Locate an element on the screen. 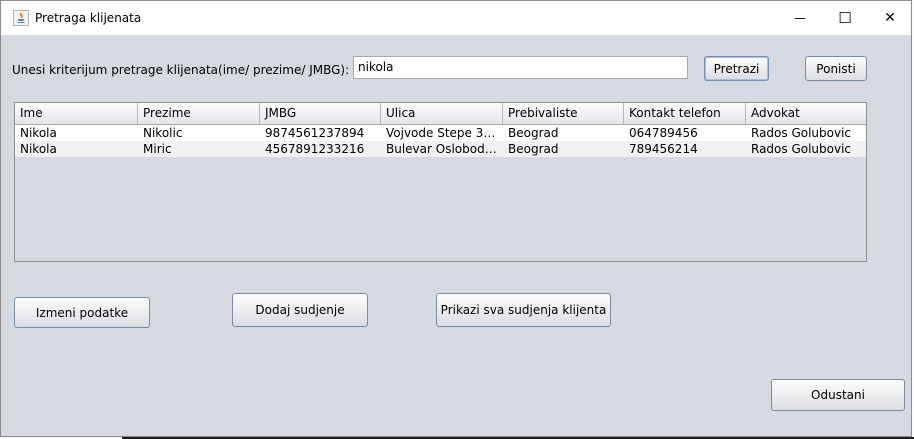  minimize-icon: — is located at coordinates (800, 18).